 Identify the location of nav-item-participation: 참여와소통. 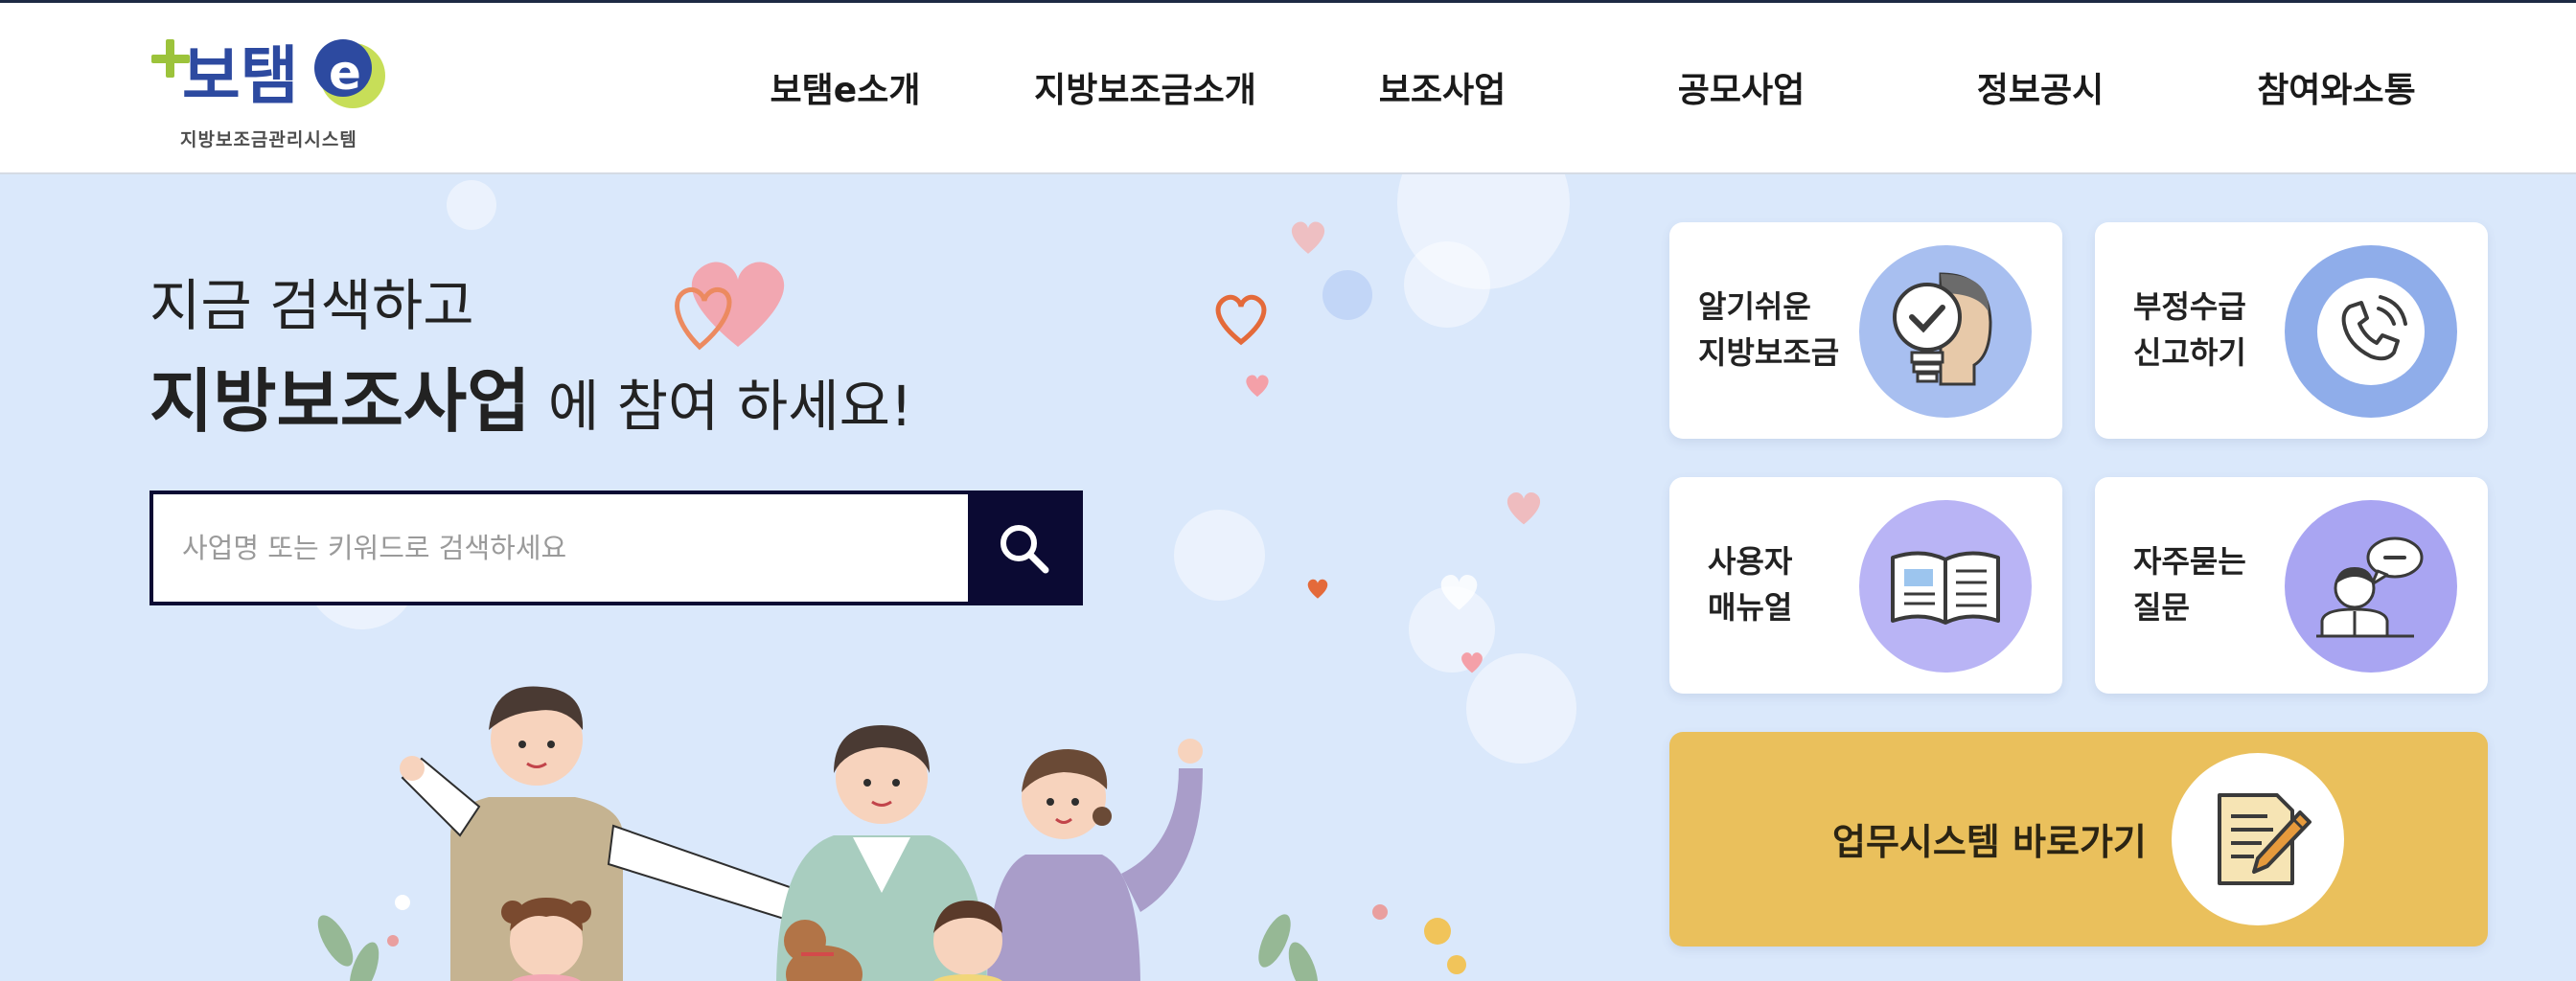
(2336, 91).